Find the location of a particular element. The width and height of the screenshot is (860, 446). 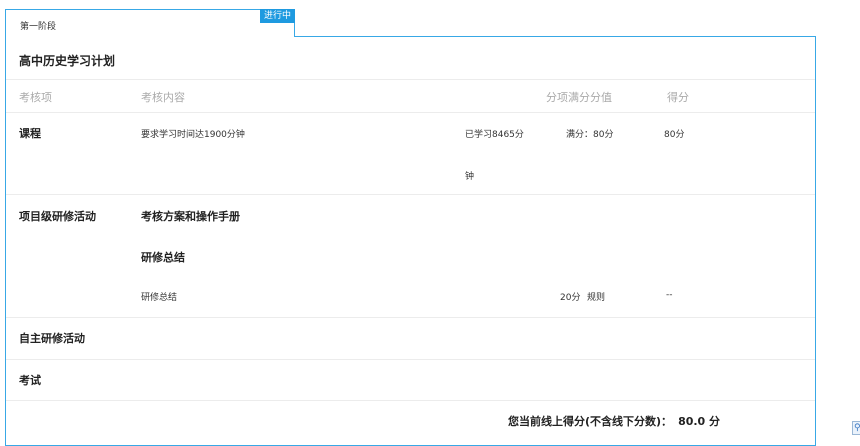

status-badge: 进行中 is located at coordinates (277, 16).